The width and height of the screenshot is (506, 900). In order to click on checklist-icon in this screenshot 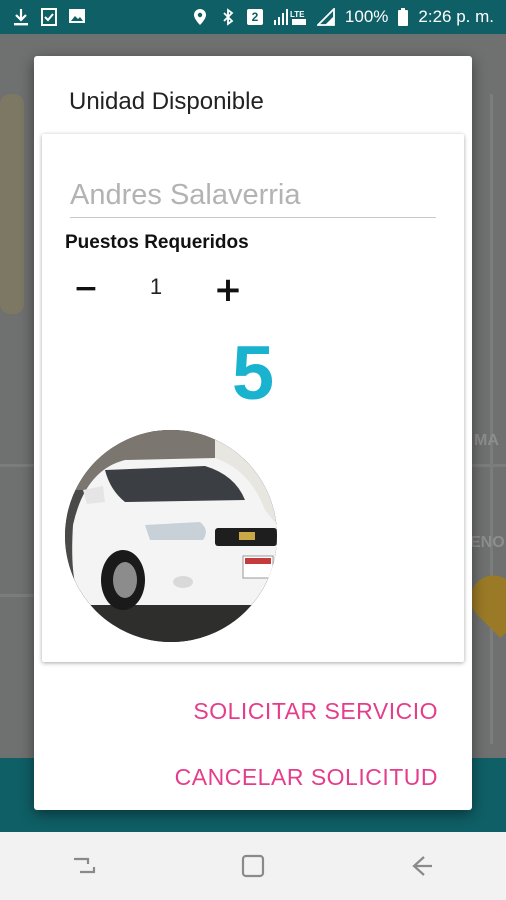, I will do `click(49, 17)`.